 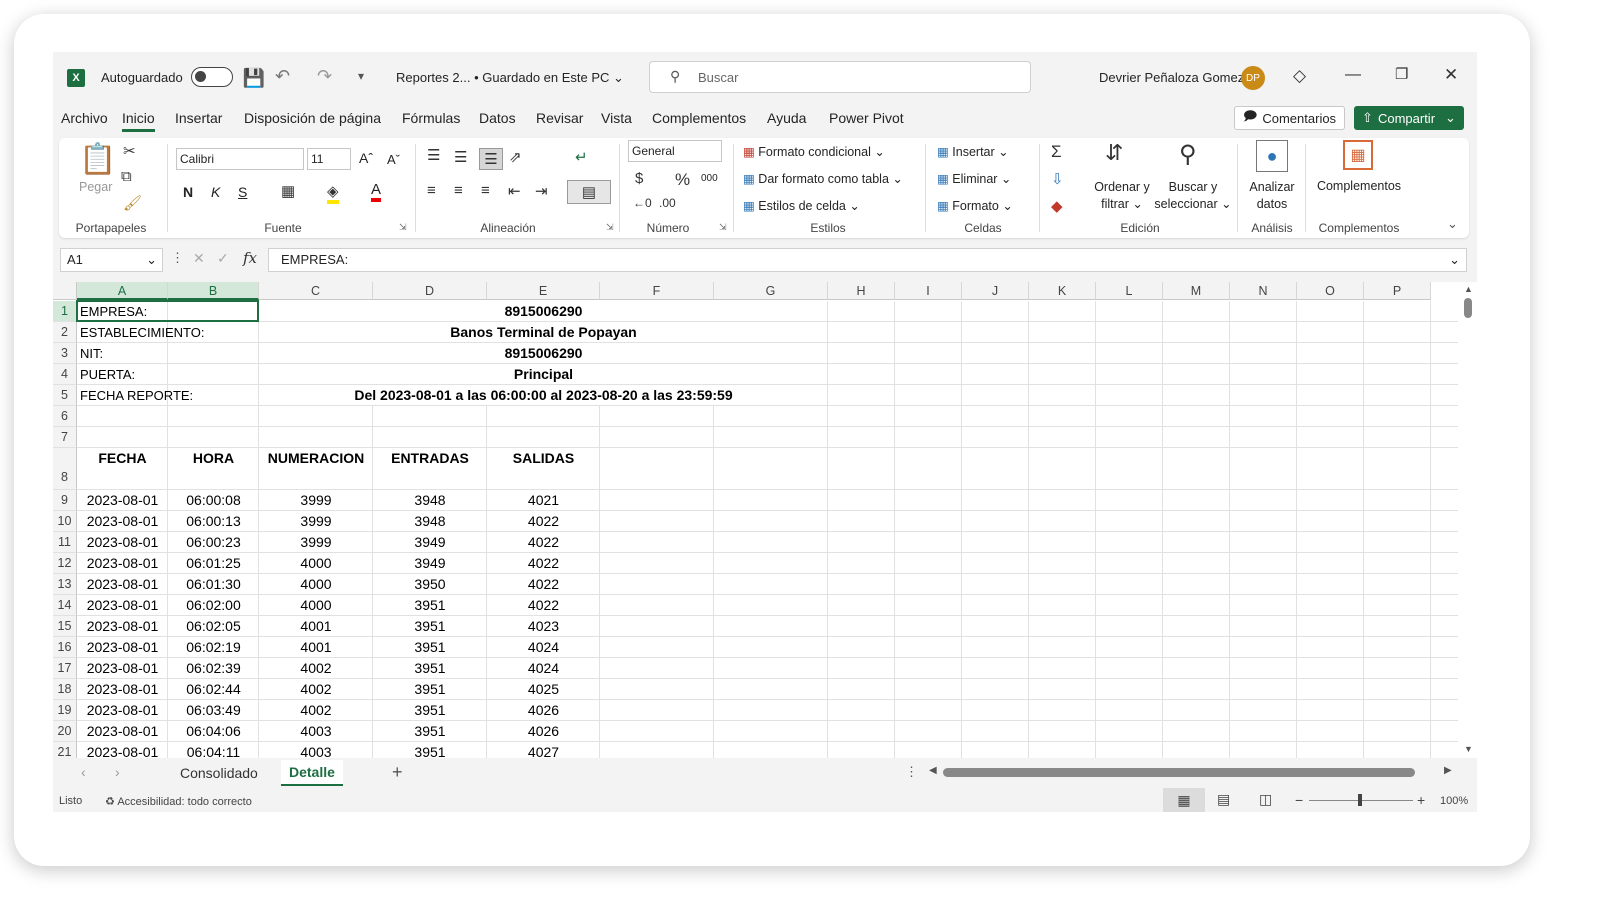 I want to click on borders-icon: ▦, so click(x=288, y=191).